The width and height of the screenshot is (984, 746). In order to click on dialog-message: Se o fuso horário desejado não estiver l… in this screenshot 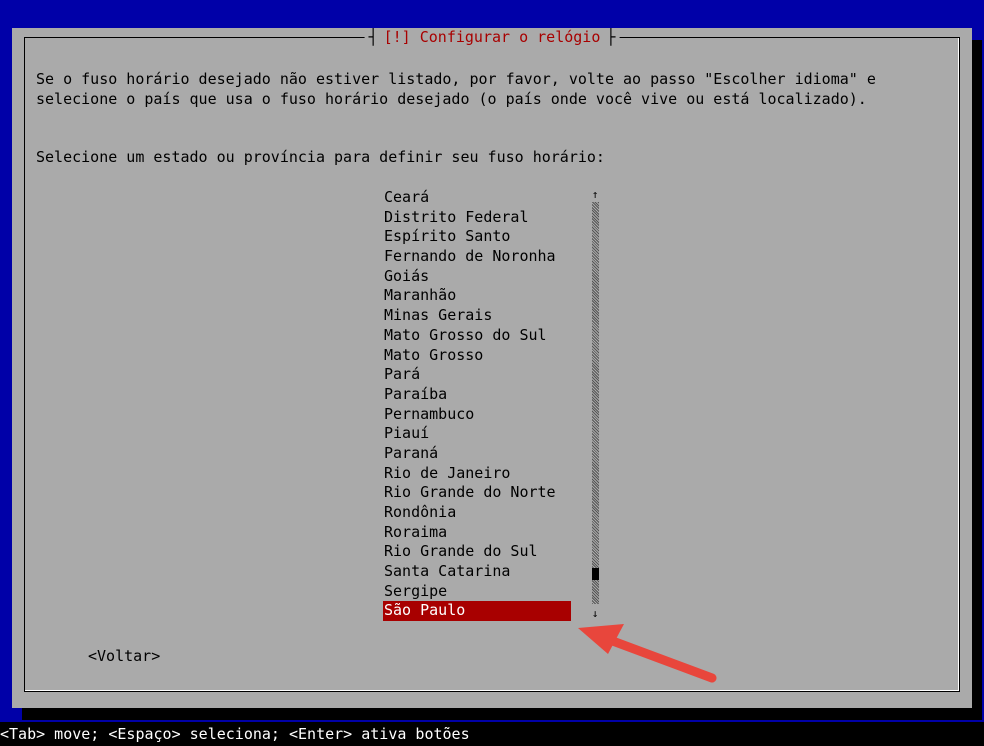, I will do `click(460, 89)`.